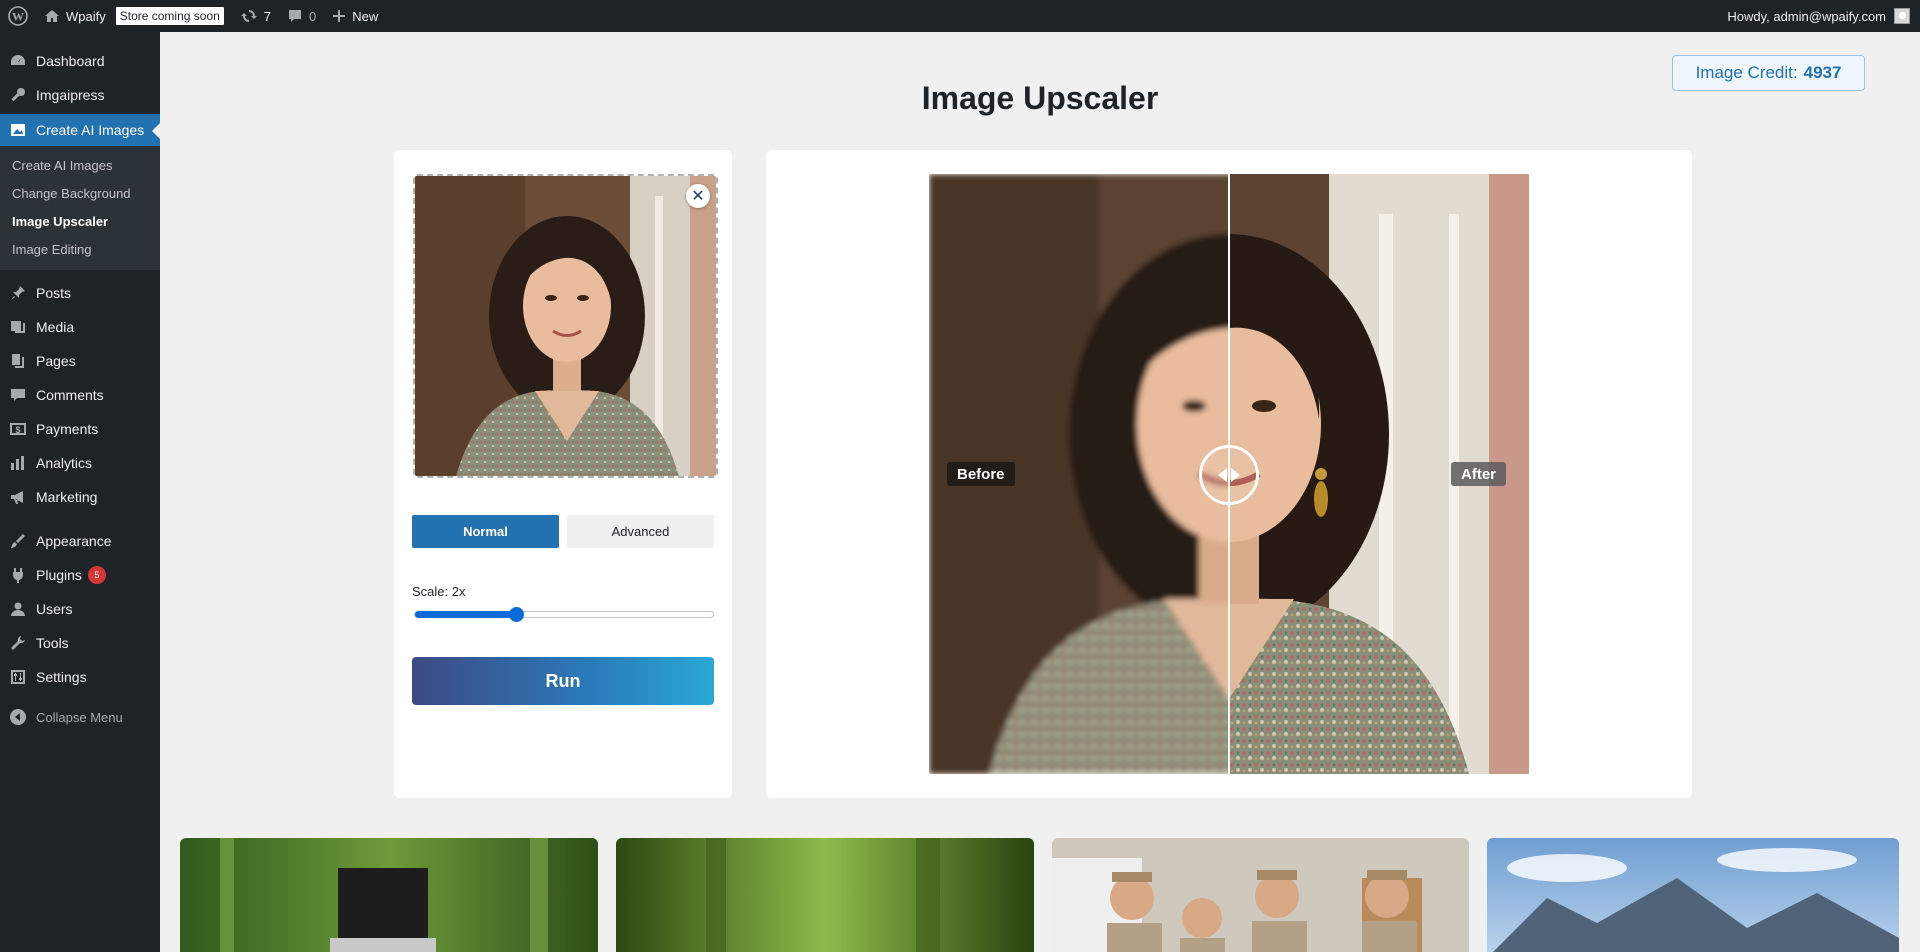 The height and width of the screenshot is (952, 1920). I want to click on uploaded-image-preview: ✕, so click(565, 326).